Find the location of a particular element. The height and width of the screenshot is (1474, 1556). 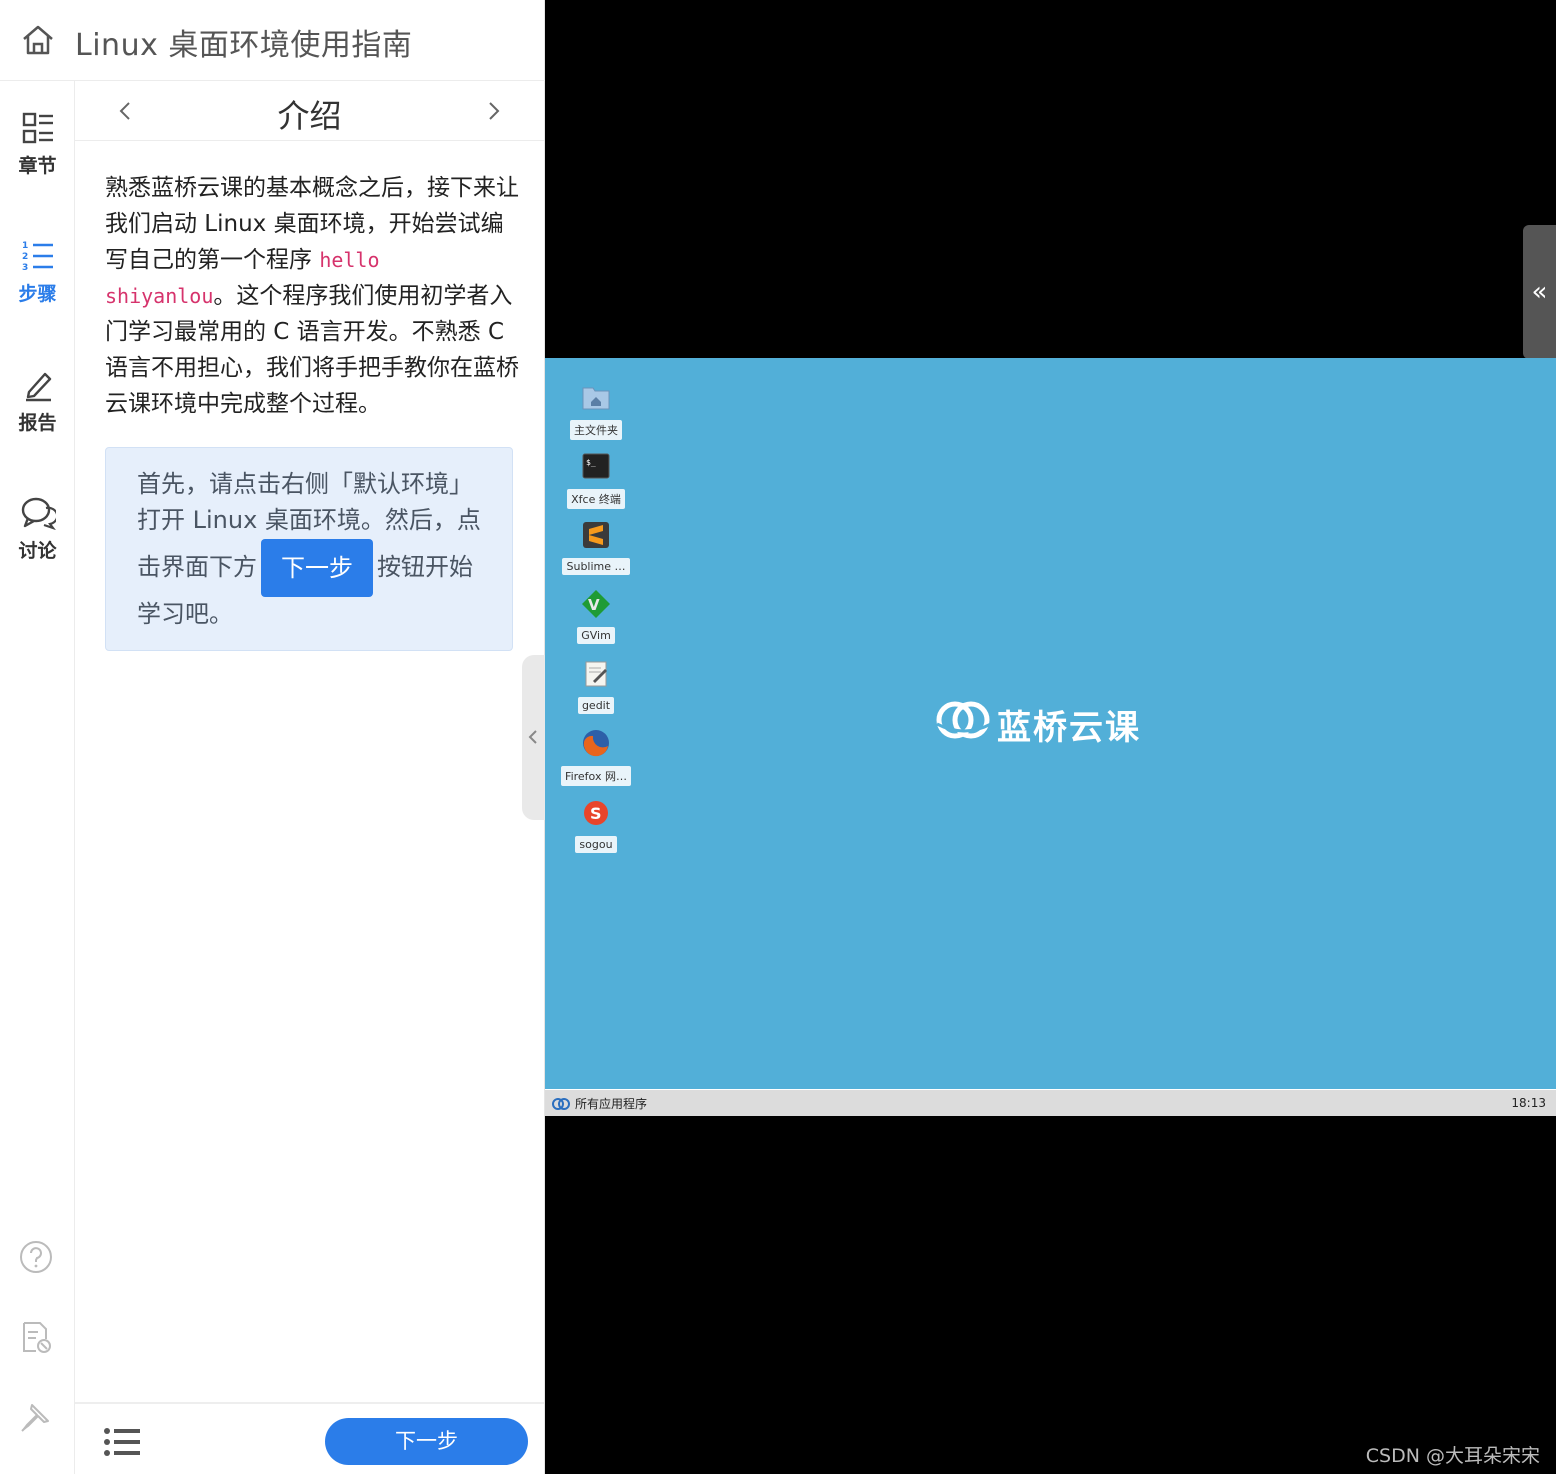

tip-line: 学习吧。 is located at coordinates (185, 614).